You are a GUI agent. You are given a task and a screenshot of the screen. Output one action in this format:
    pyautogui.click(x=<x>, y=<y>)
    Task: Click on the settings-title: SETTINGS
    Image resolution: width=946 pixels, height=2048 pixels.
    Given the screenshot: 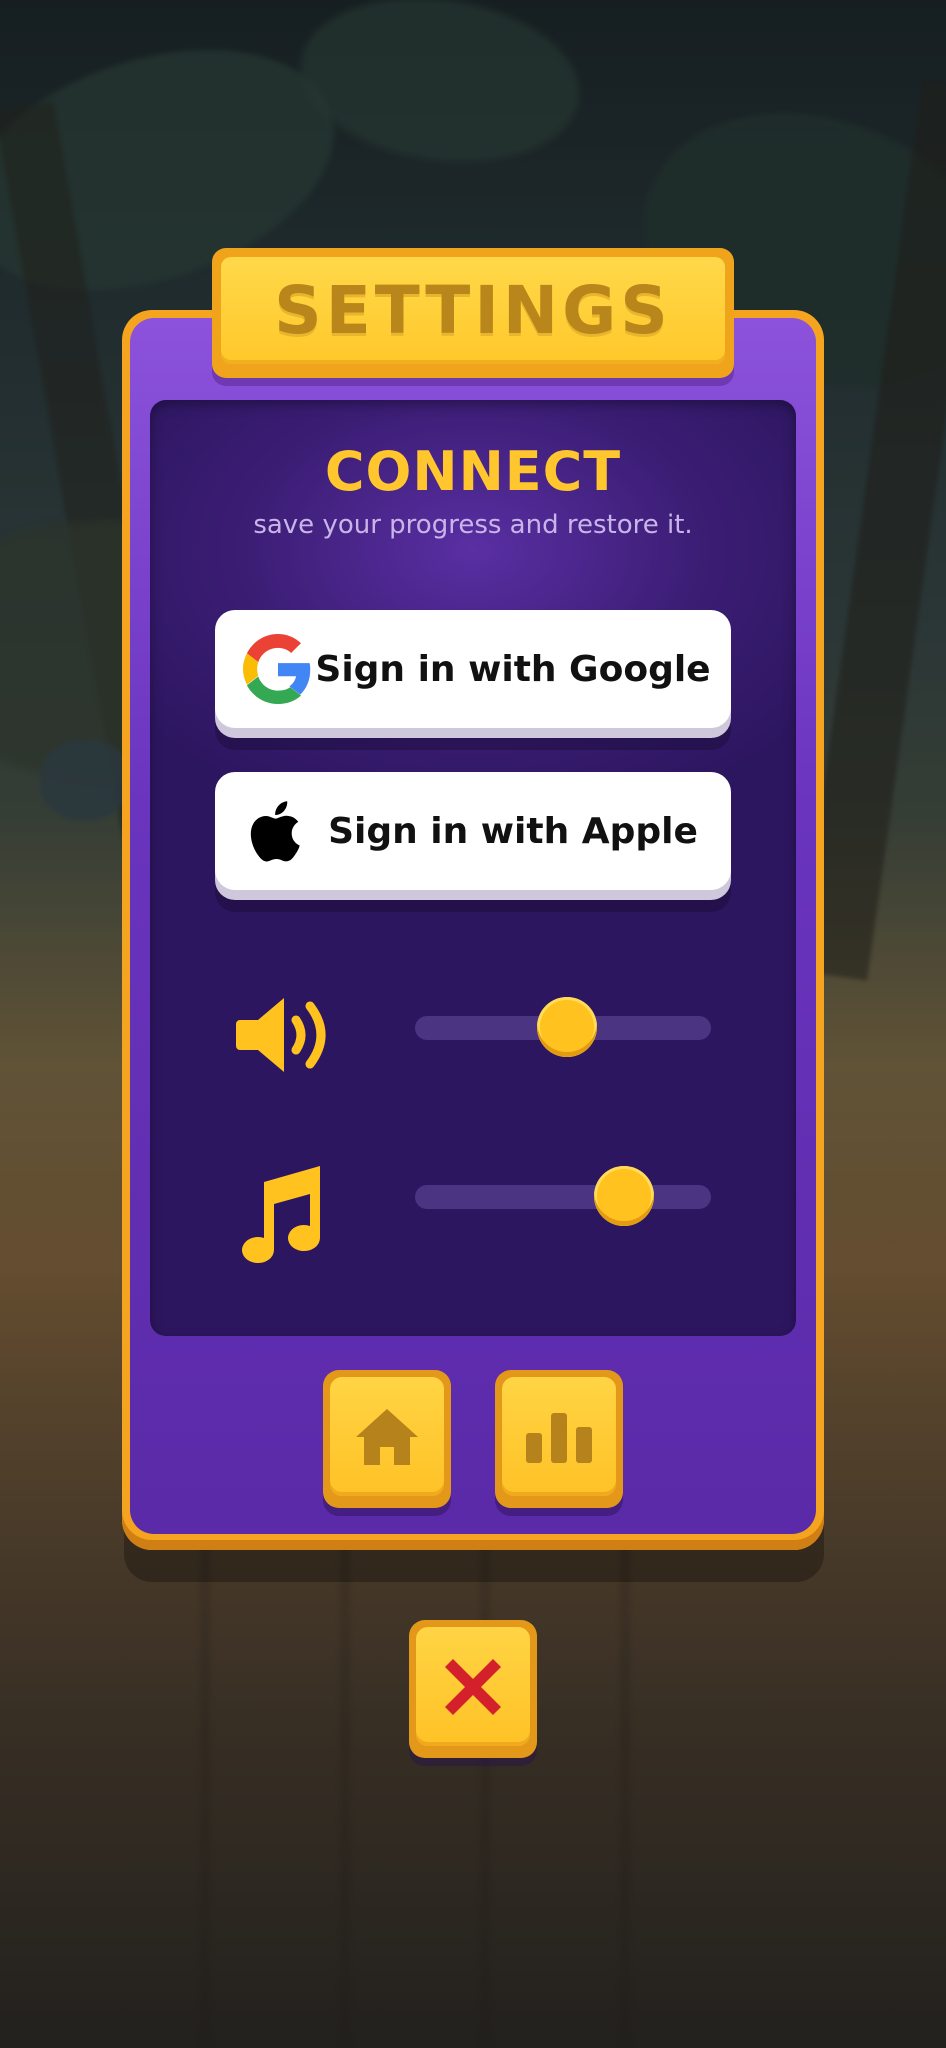 What is the action you would take?
    pyautogui.click(x=473, y=310)
    